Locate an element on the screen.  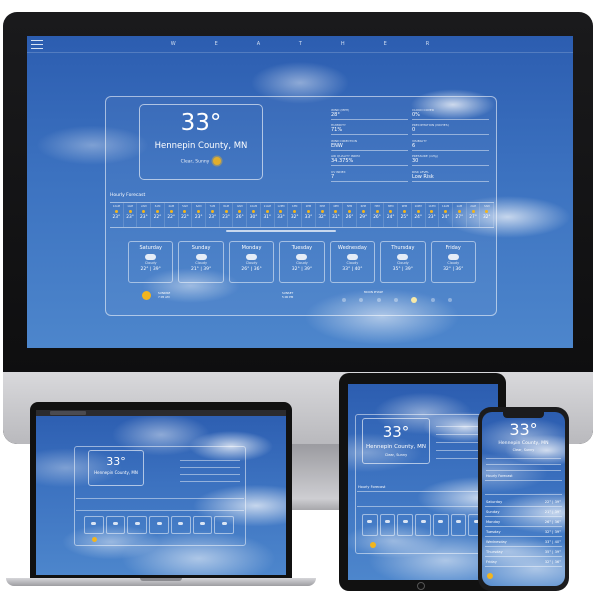
current-condition: Clear, Sunny is located at coordinates (195, 162).